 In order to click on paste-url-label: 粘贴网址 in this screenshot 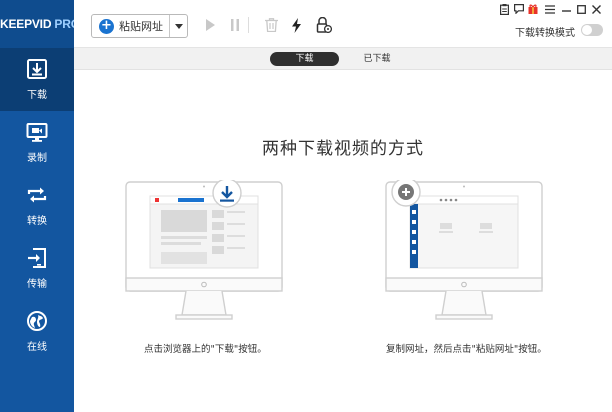, I will do `click(141, 26)`.